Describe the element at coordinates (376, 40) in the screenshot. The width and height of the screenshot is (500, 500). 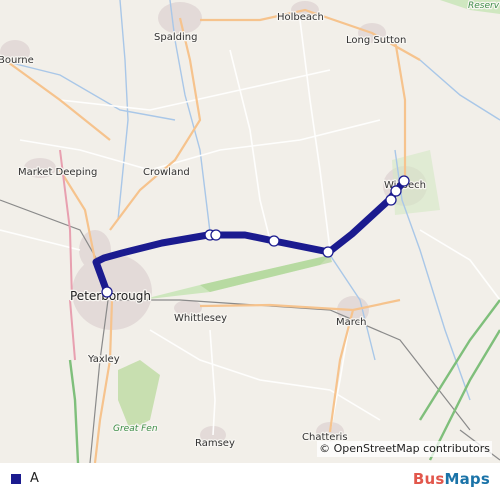
I see `place-long-sutton: Long Sutton` at that location.